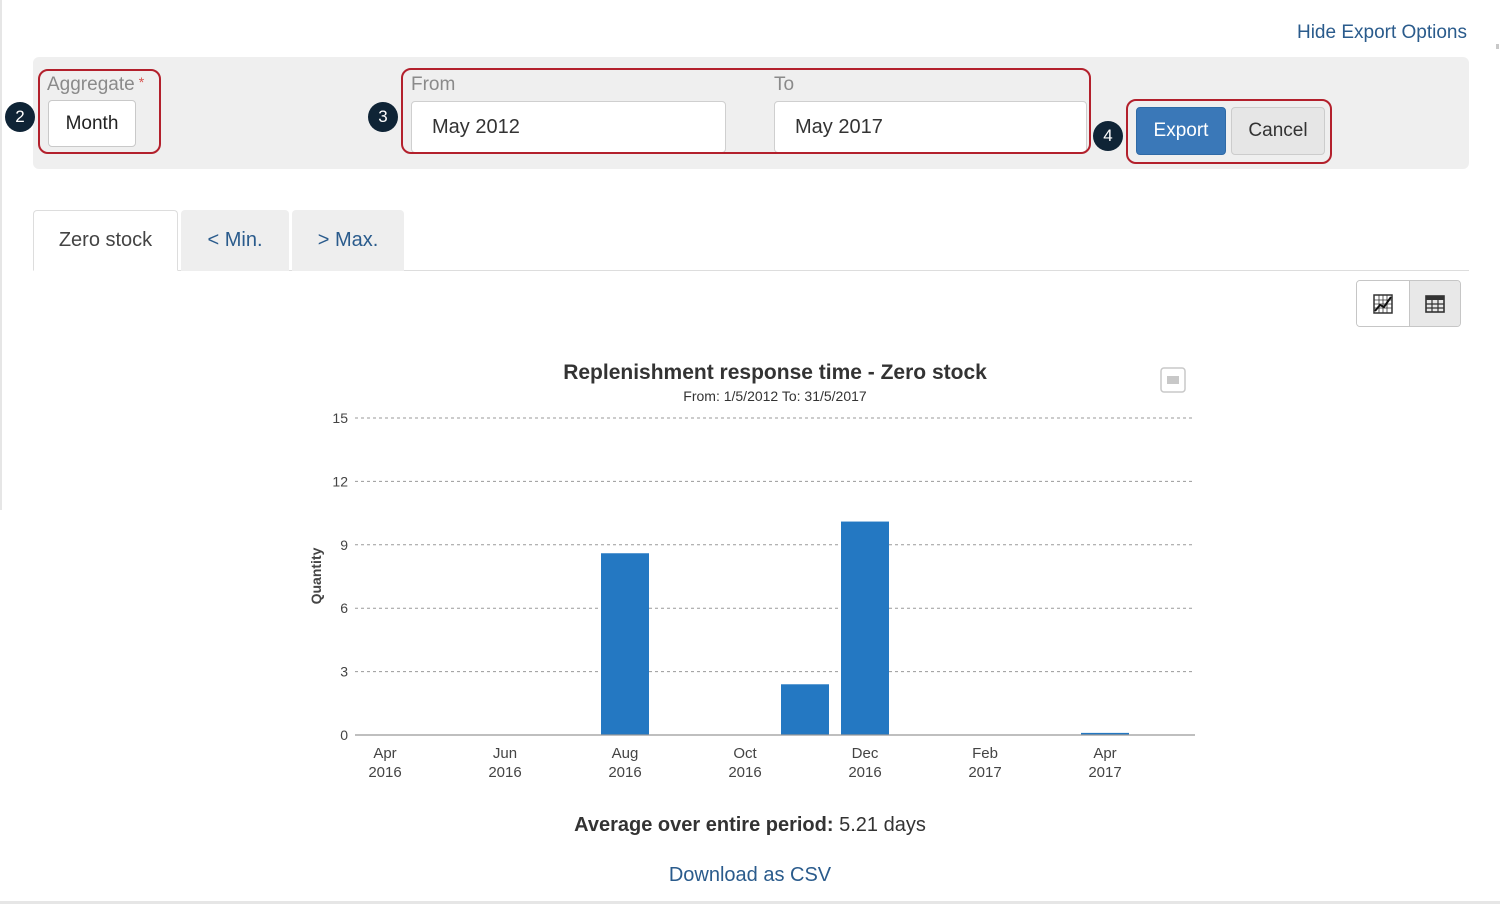 The width and height of the screenshot is (1500, 904). Describe the element at coordinates (344, 672) in the screenshot. I see `y-tick-label: 3` at that location.